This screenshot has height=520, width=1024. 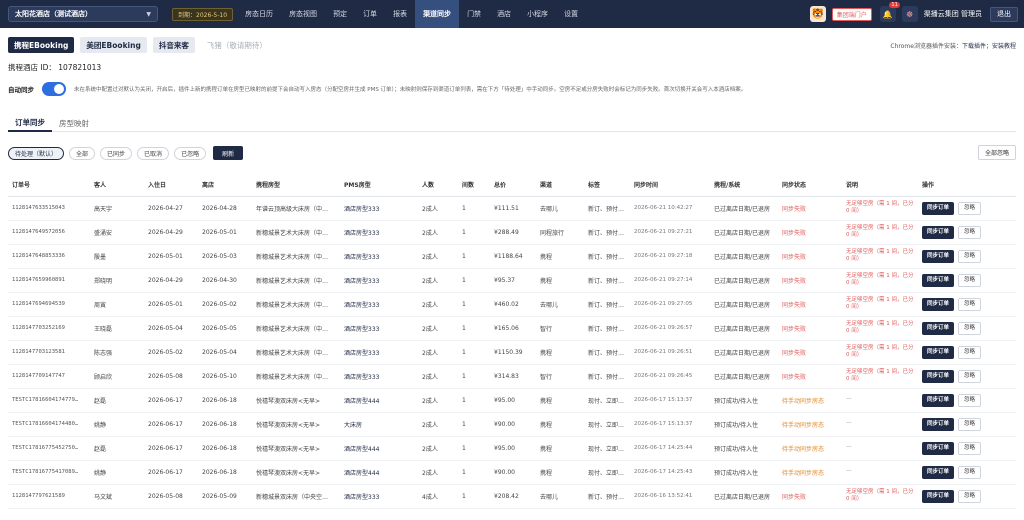 What do you see at coordinates (744, 280) in the screenshot?
I see `cell-system: 已过离店日期/已退房` at bounding box center [744, 280].